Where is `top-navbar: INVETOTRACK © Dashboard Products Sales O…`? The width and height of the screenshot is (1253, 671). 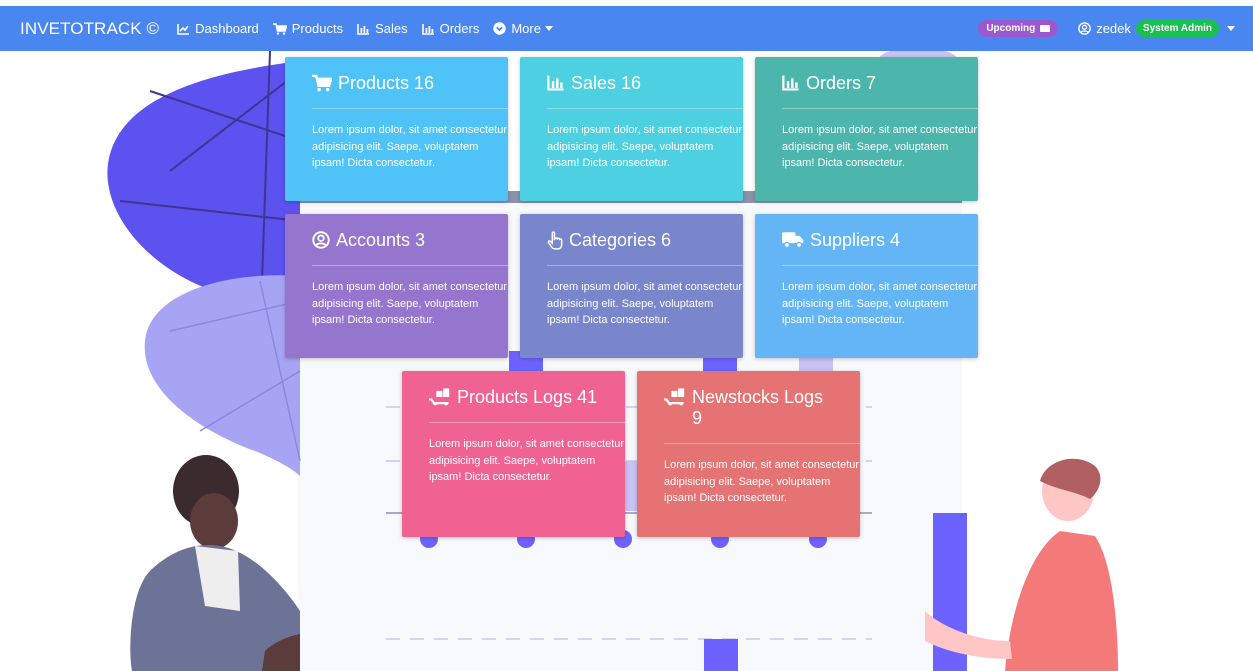
top-navbar: INVETOTRACK © Dashboard Products Sales O… is located at coordinates (626, 28).